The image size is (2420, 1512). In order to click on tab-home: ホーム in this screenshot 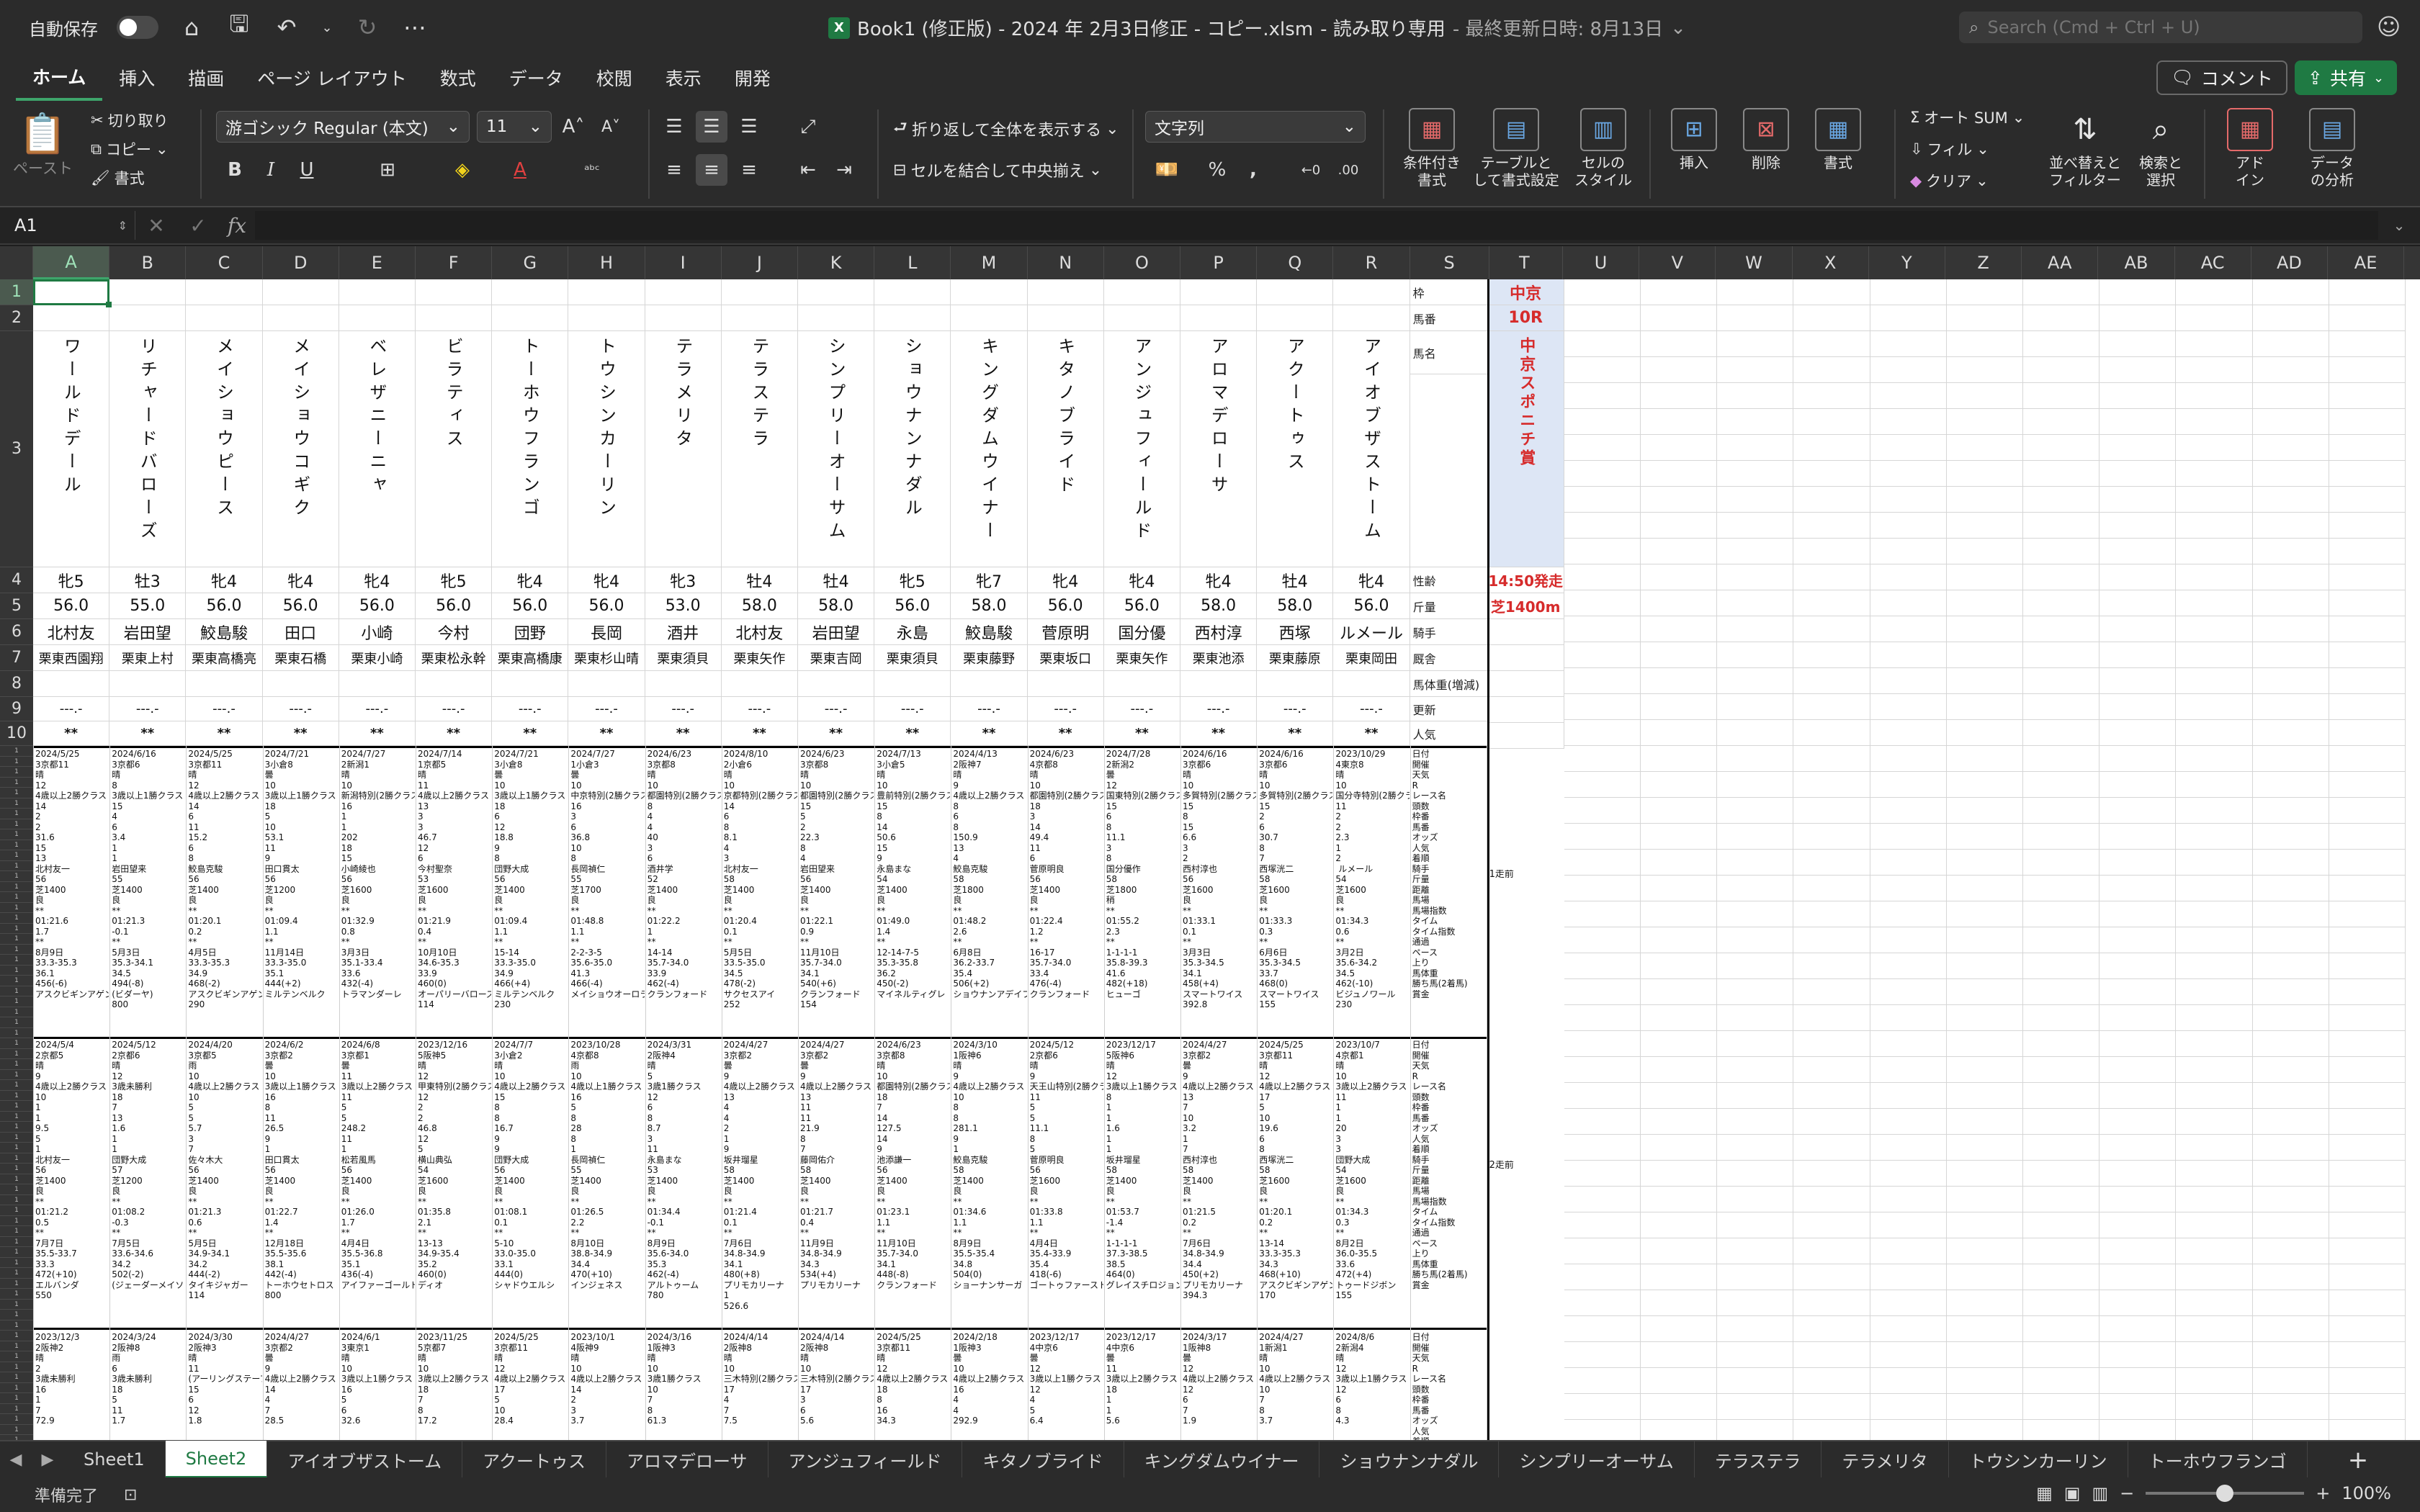, I will do `click(59, 78)`.